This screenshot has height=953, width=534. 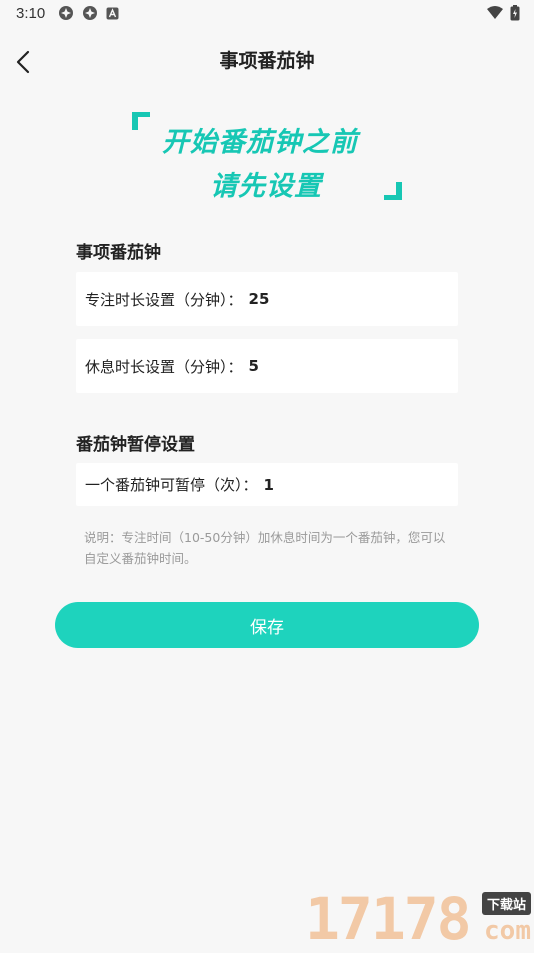 What do you see at coordinates (265, 548) in the screenshot?
I see `explanation-note: 说明：专注时间（10-50分钟）加休息时间为一个番茄钟，您可以自定义番茄钟时间。` at bounding box center [265, 548].